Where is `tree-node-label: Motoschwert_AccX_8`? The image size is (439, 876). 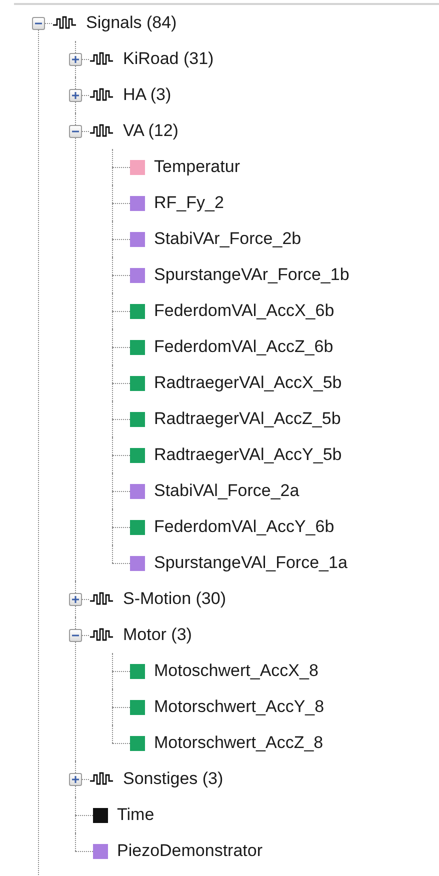 tree-node-label: Motoschwert_AccX_8 is located at coordinates (236, 671).